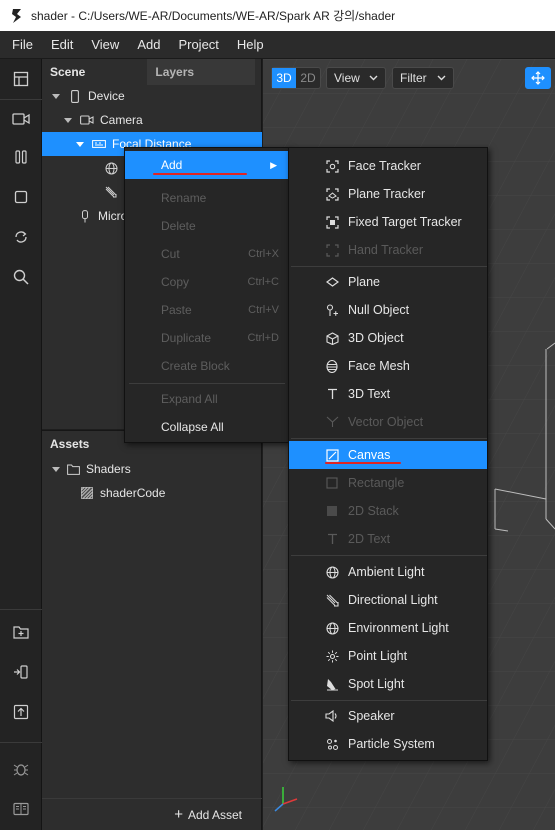  Describe the element at coordinates (388, 600) in the screenshot. I see `menu-item-directional-light: Directional Light` at that location.